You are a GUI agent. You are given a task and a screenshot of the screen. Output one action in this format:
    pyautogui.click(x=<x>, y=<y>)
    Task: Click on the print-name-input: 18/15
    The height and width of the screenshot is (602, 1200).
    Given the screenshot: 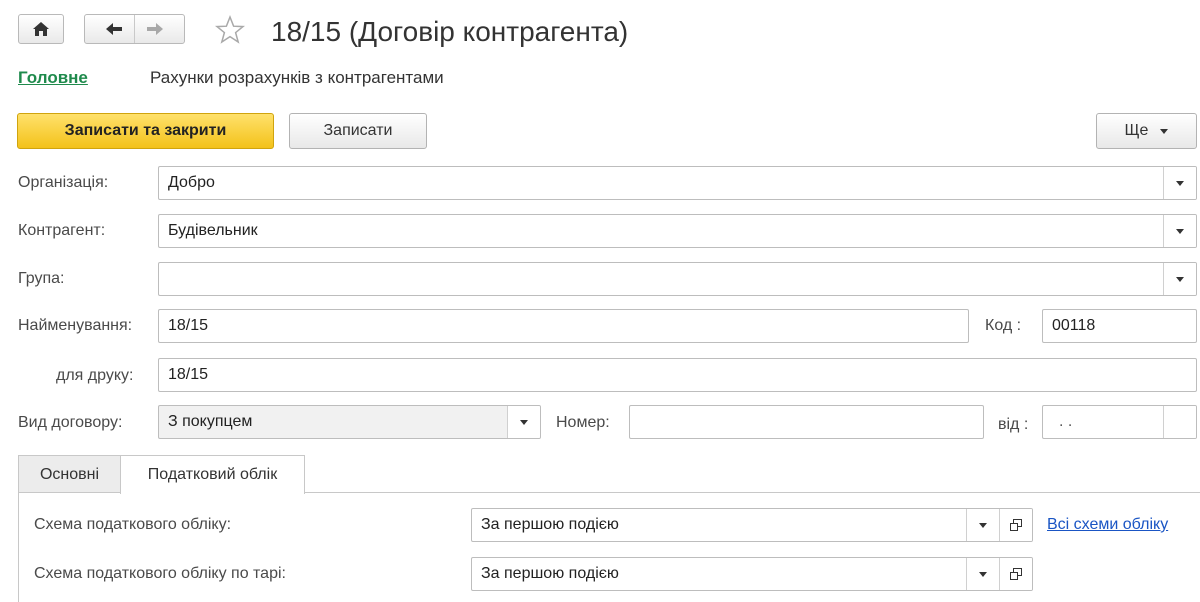 What is the action you would take?
    pyautogui.click(x=677, y=375)
    